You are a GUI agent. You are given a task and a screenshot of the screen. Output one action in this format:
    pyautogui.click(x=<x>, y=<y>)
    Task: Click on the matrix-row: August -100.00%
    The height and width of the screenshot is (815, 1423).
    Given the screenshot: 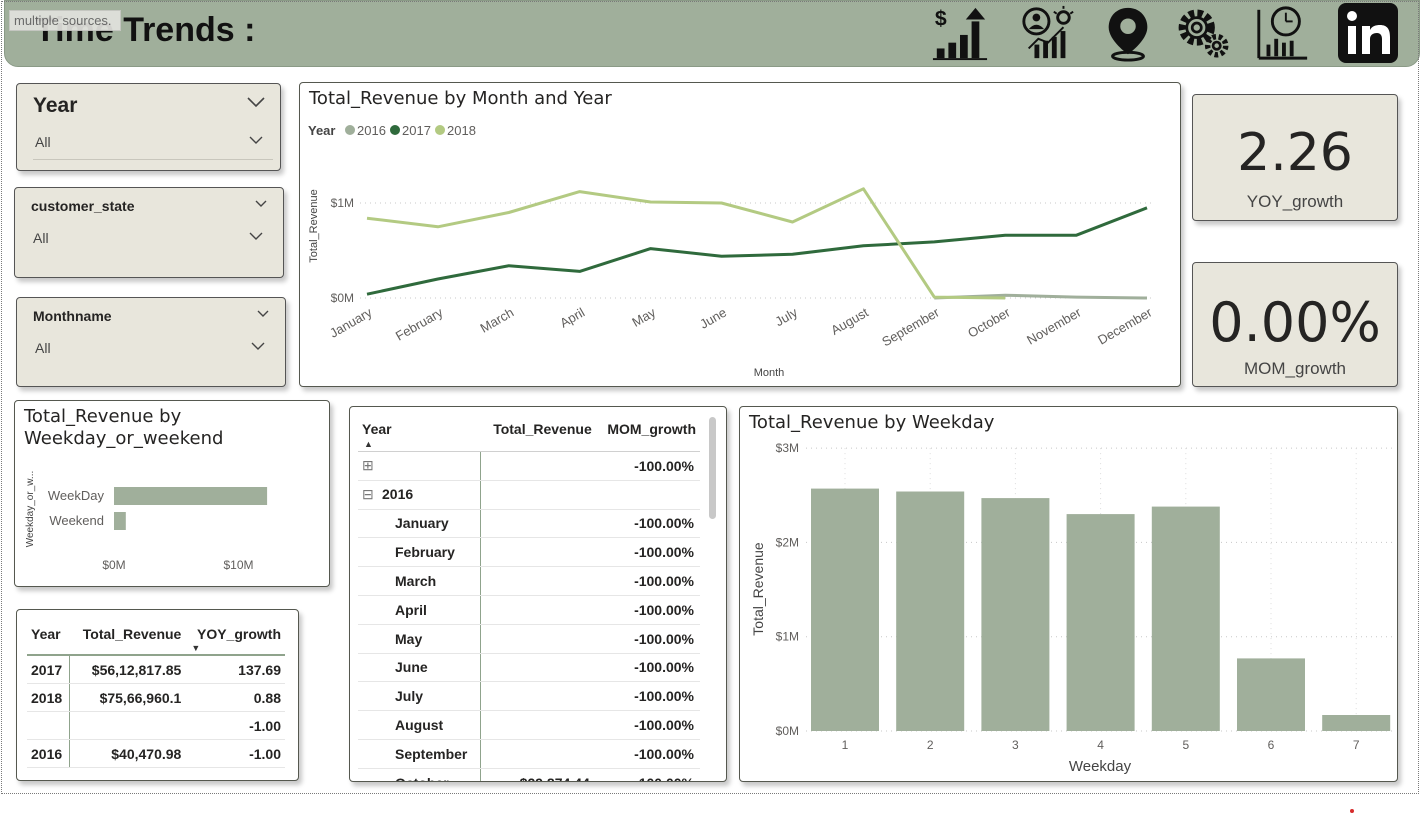 What is the action you would take?
    pyautogui.click(x=529, y=725)
    